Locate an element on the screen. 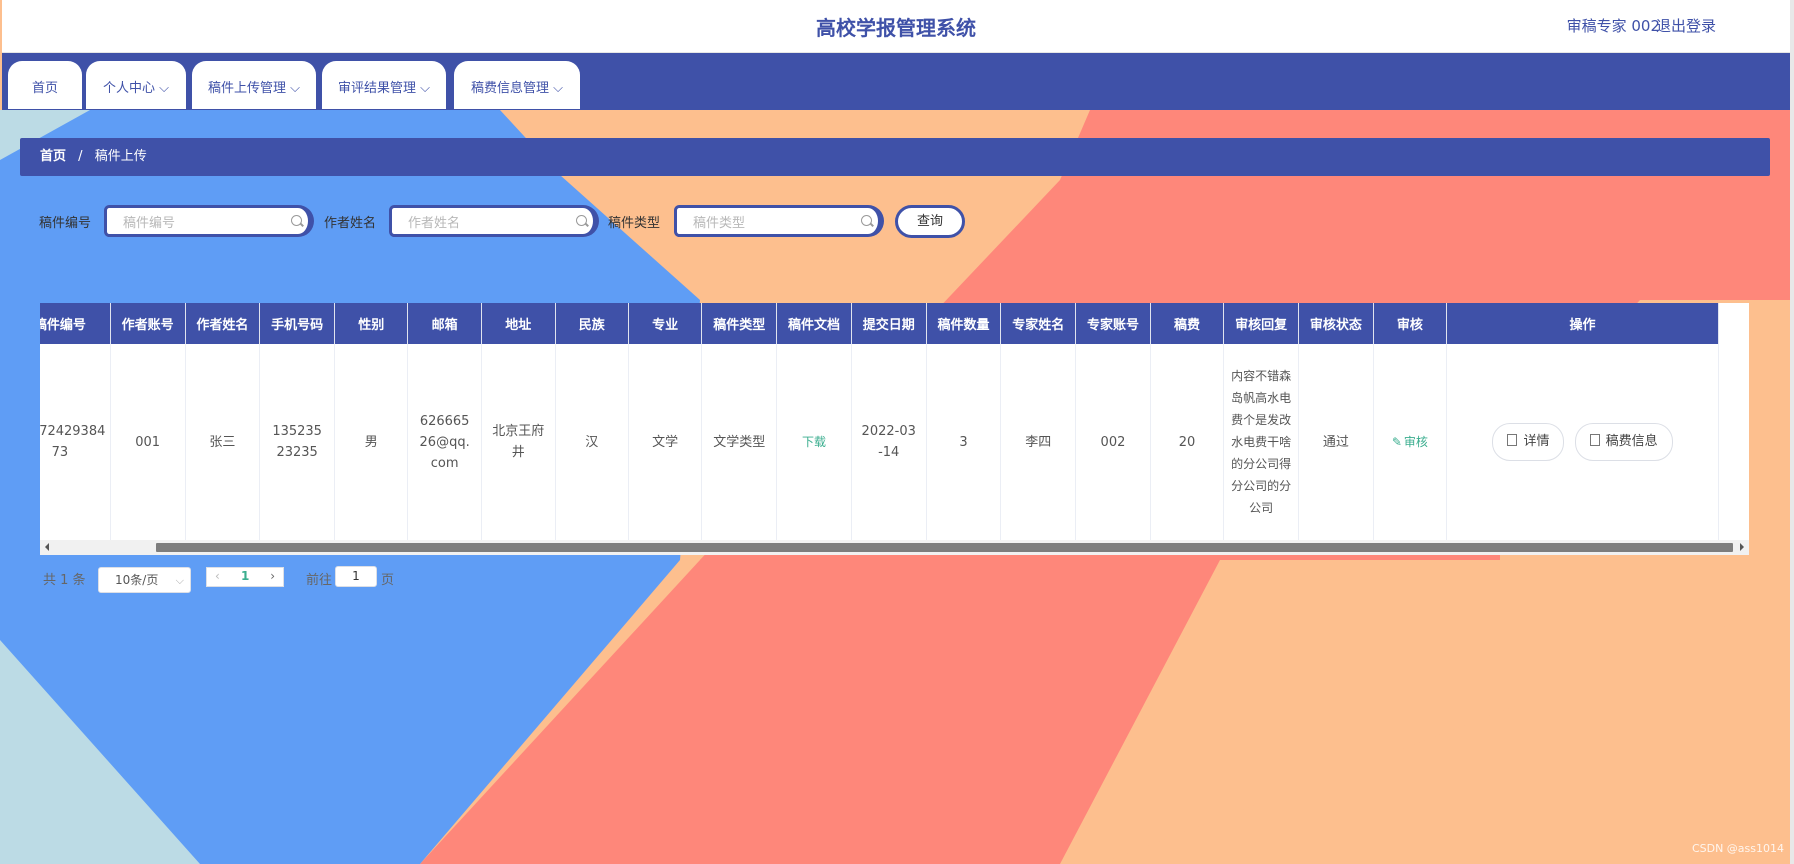 The height and width of the screenshot is (864, 1794). breadcrumb: 首页 / 稿件上传 is located at coordinates (895, 157).